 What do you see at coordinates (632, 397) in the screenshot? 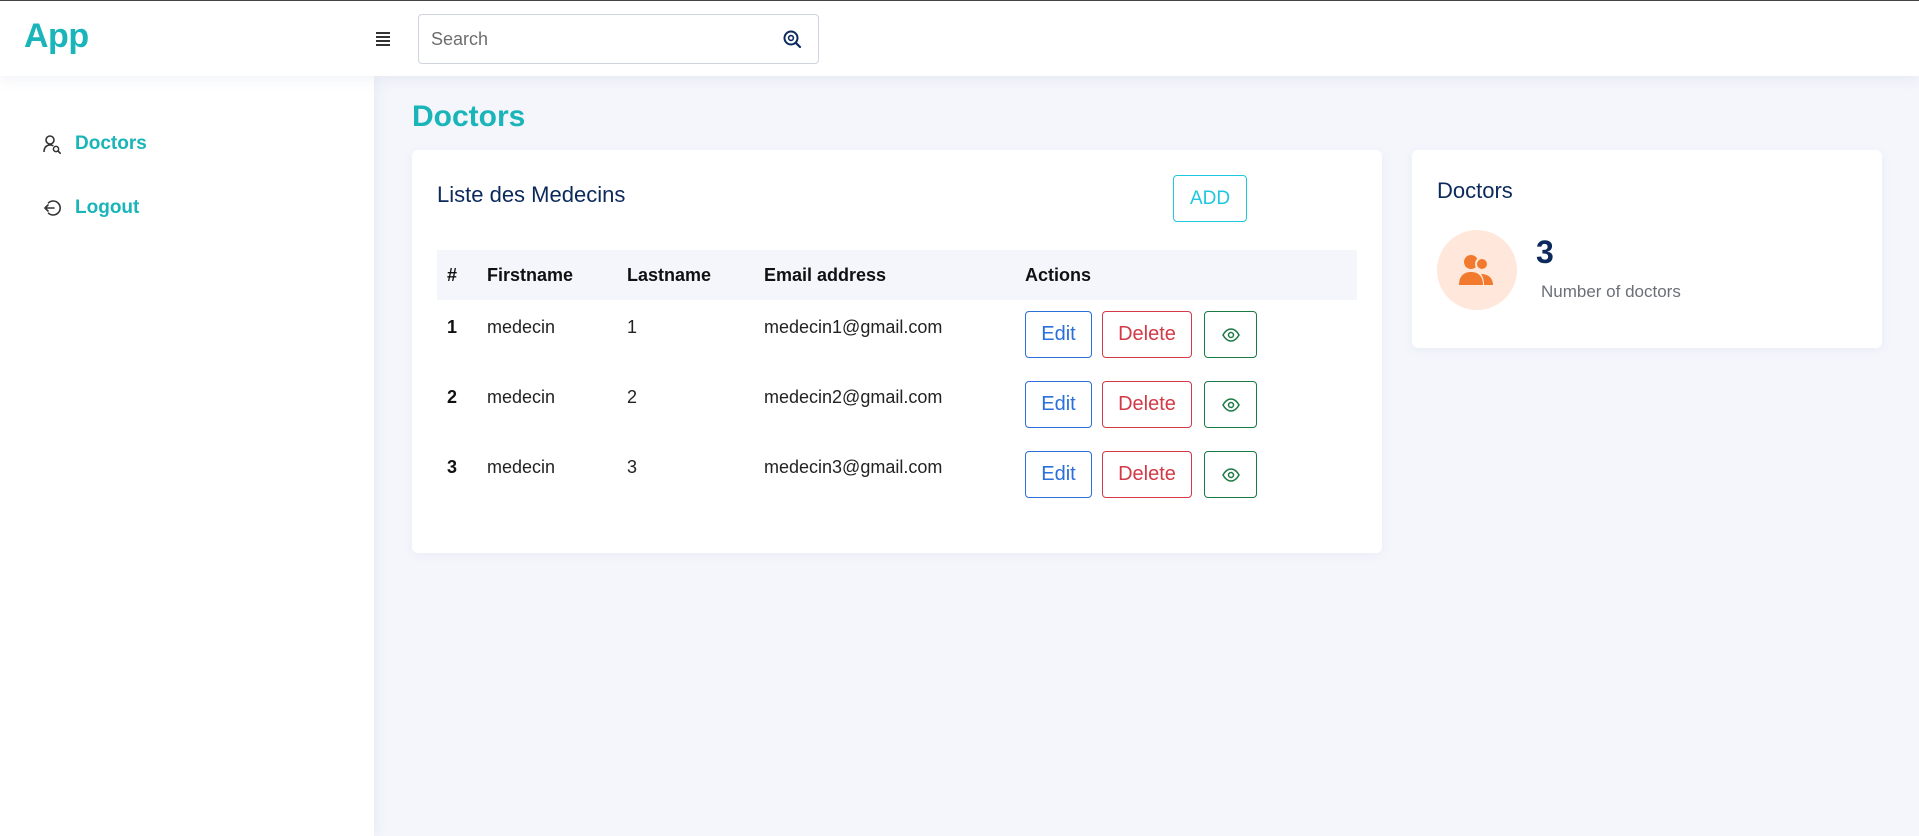
I see `row-lastname: 2` at bounding box center [632, 397].